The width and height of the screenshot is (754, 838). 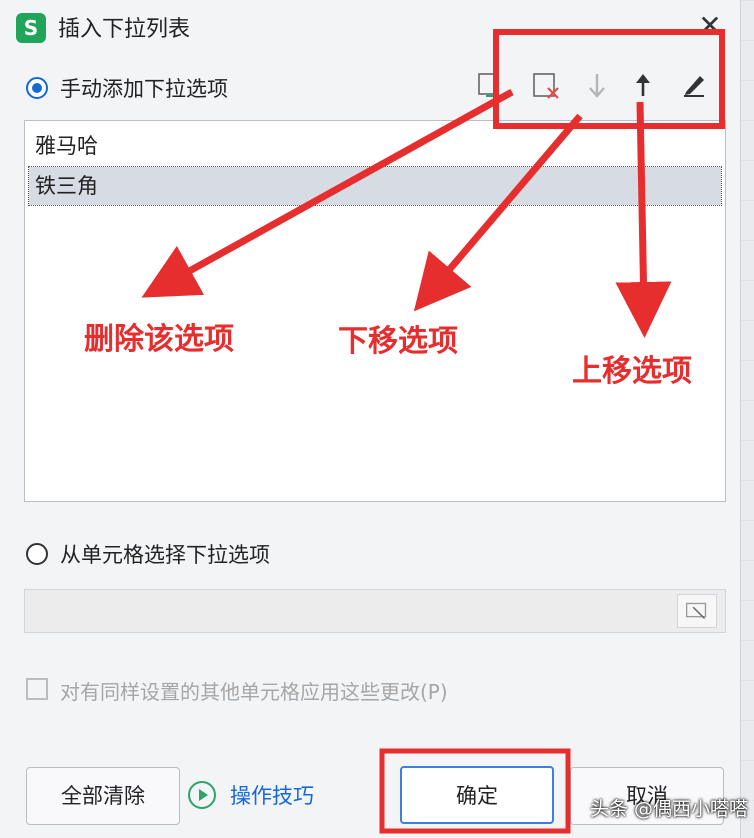 What do you see at coordinates (547, 85) in the screenshot?
I see `delete-item-icon` at bounding box center [547, 85].